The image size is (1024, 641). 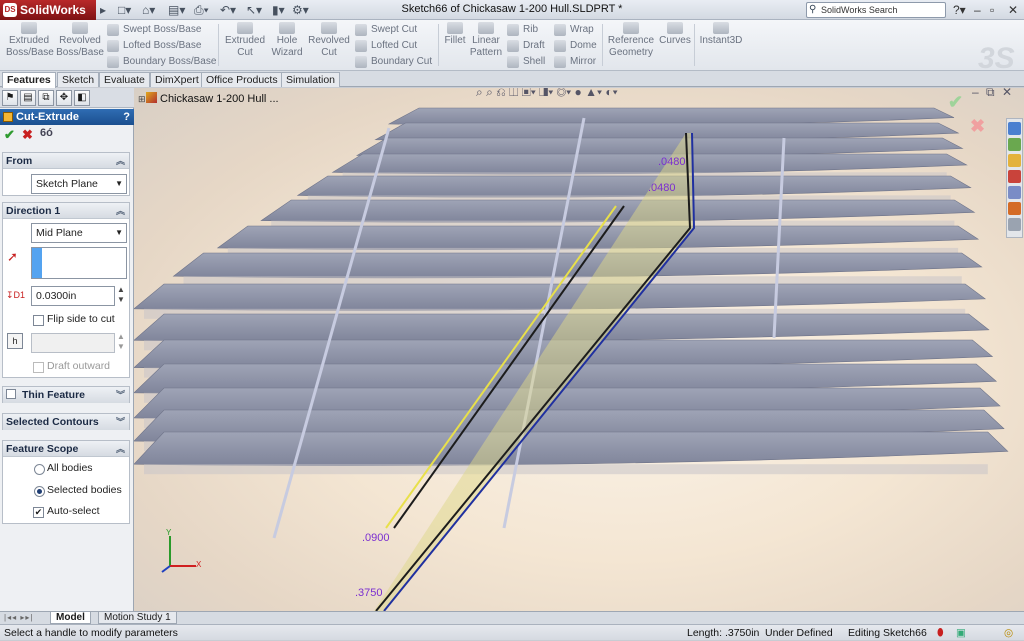 I want to click on shell-button: Shell, so click(x=526, y=62).